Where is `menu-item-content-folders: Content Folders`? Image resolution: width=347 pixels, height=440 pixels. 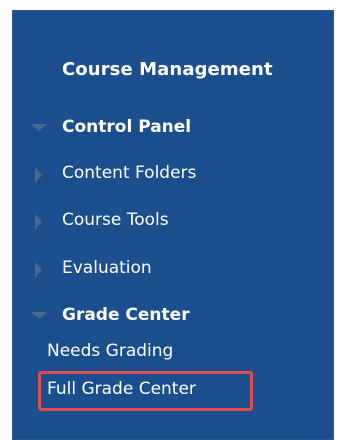
menu-item-content-folders: Content Folders is located at coordinates (173, 175).